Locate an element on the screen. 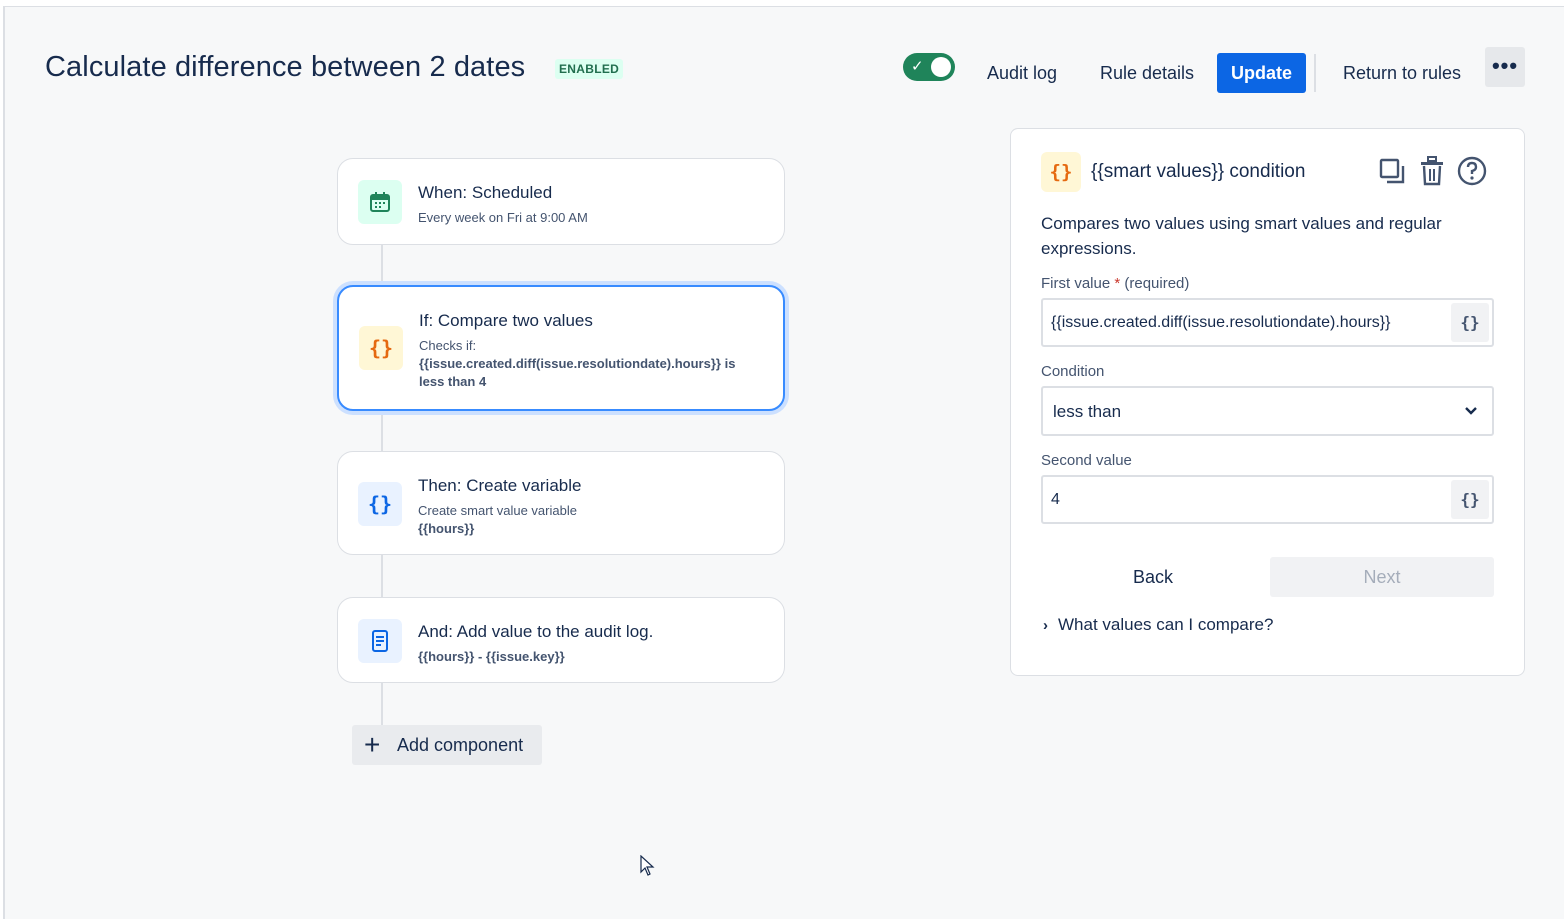 This screenshot has height=919, width=1564. help-link-text: What values can I compare? is located at coordinates (1166, 624).